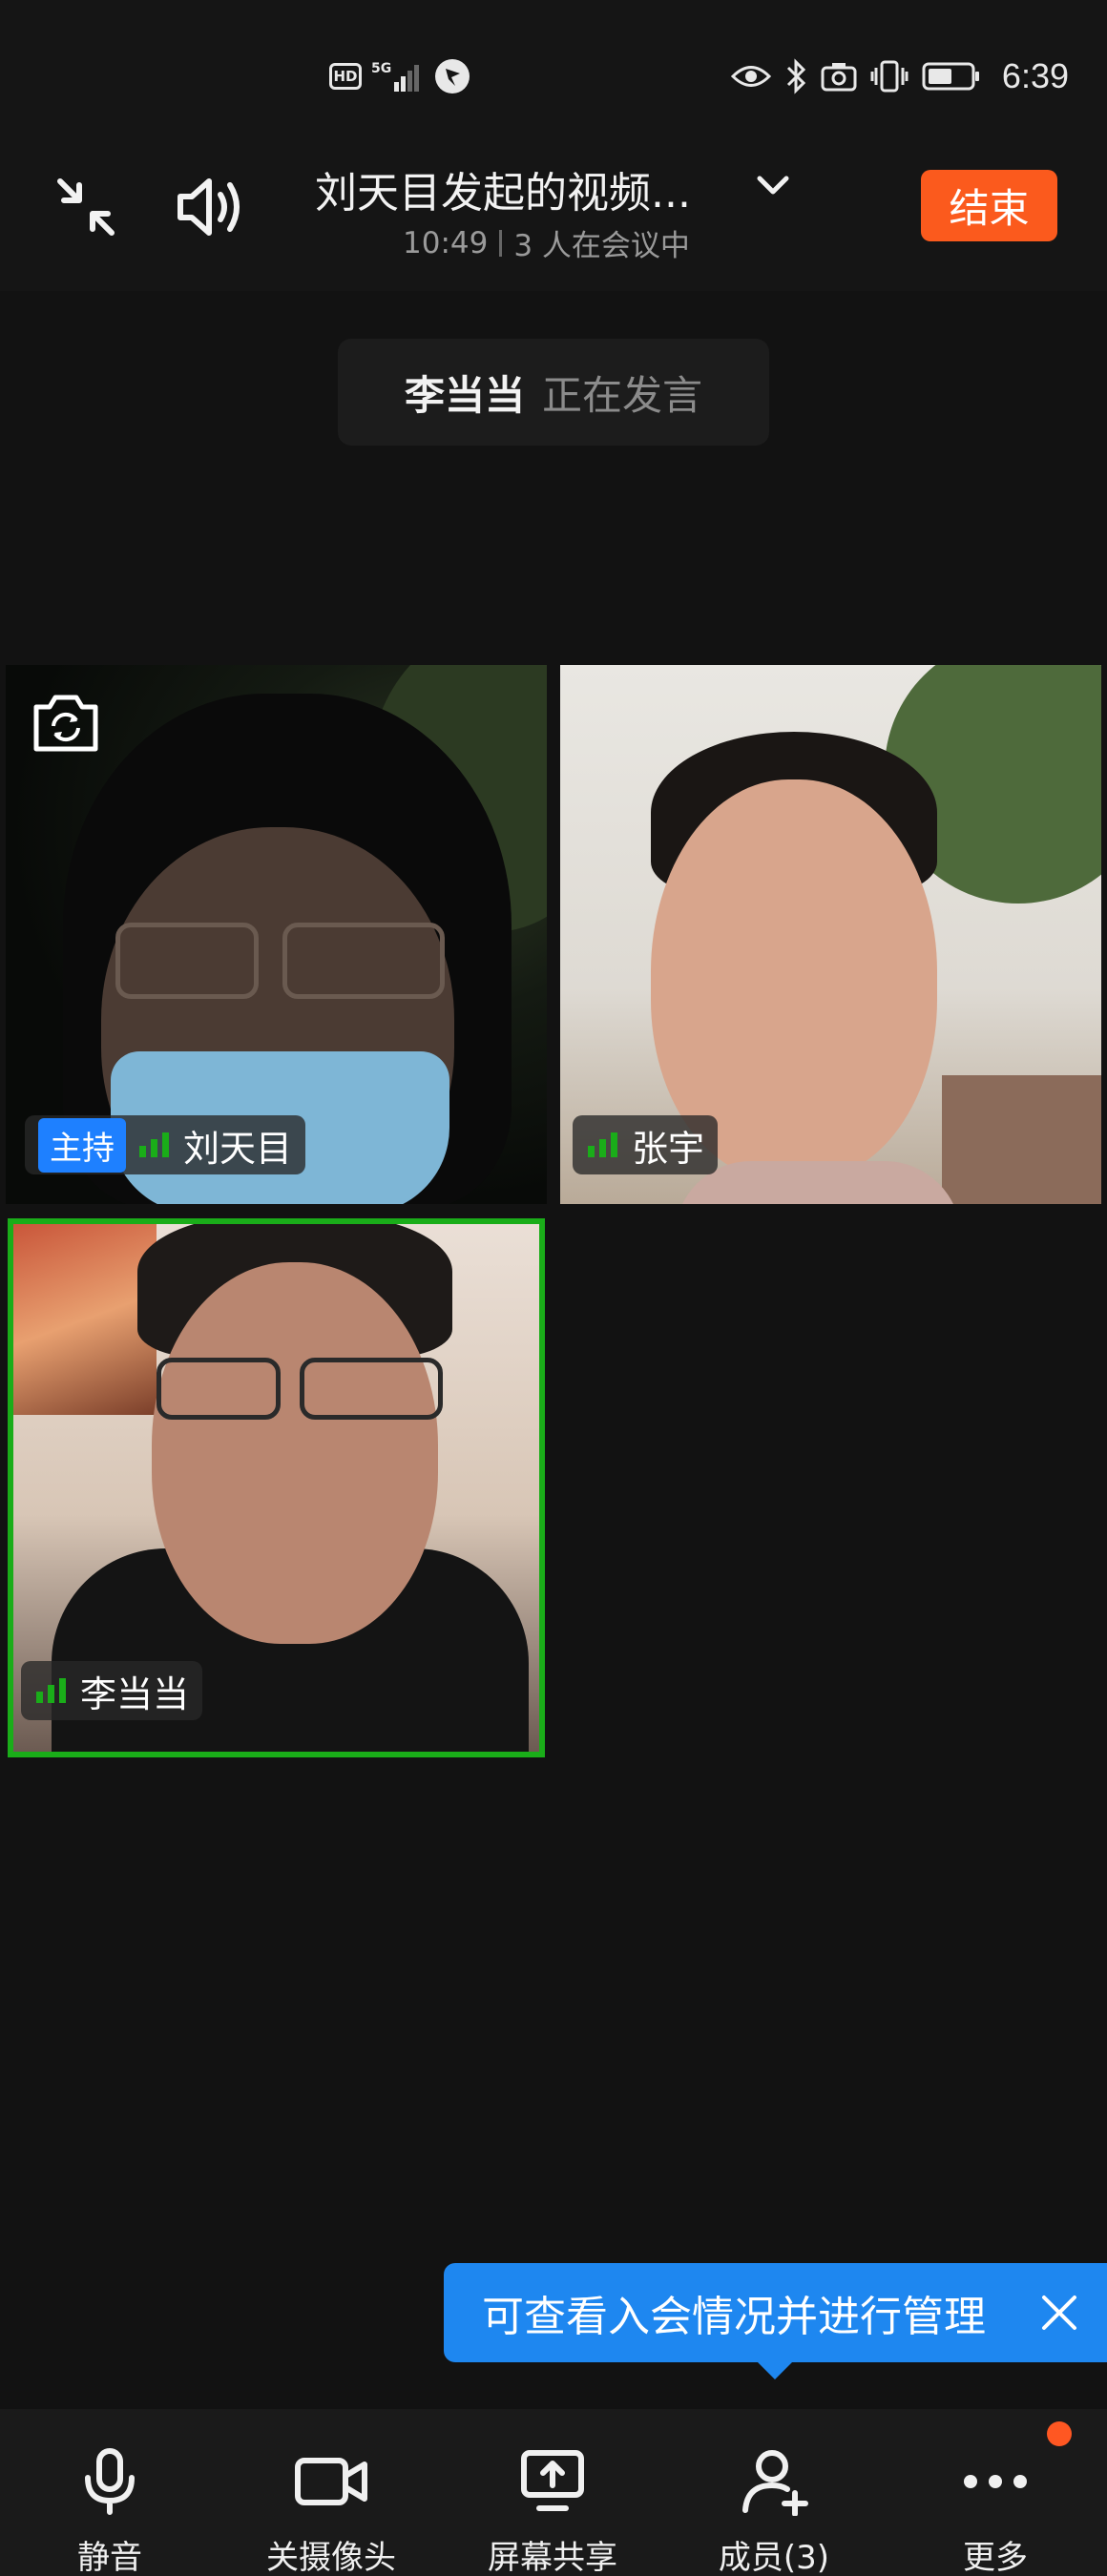 Image resolution: width=1107 pixels, height=2576 pixels. I want to click on screen-share-button: 屏幕共享, so click(553, 2492).